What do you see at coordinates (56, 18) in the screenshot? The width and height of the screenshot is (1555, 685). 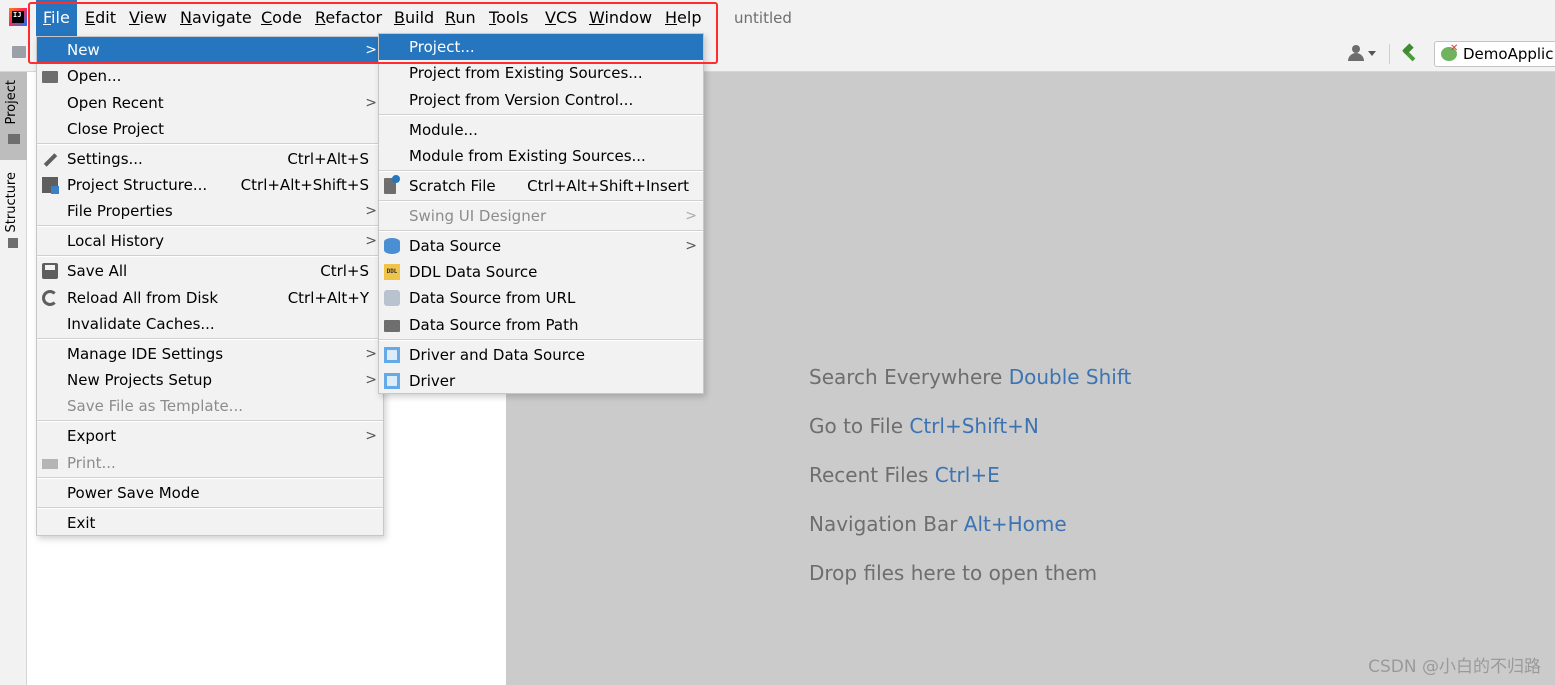 I see `menu-file: File` at bounding box center [56, 18].